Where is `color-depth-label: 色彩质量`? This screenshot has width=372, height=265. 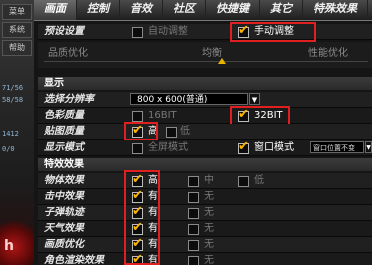
color-depth-label: 色彩质量 is located at coordinates (64, 115).